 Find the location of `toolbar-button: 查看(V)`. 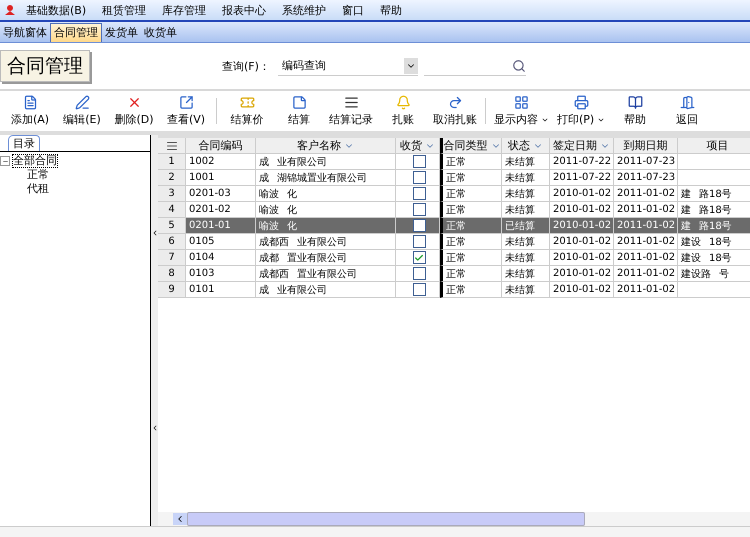

toolbar-button: 查看(V) is located at coordinates (186, 111).